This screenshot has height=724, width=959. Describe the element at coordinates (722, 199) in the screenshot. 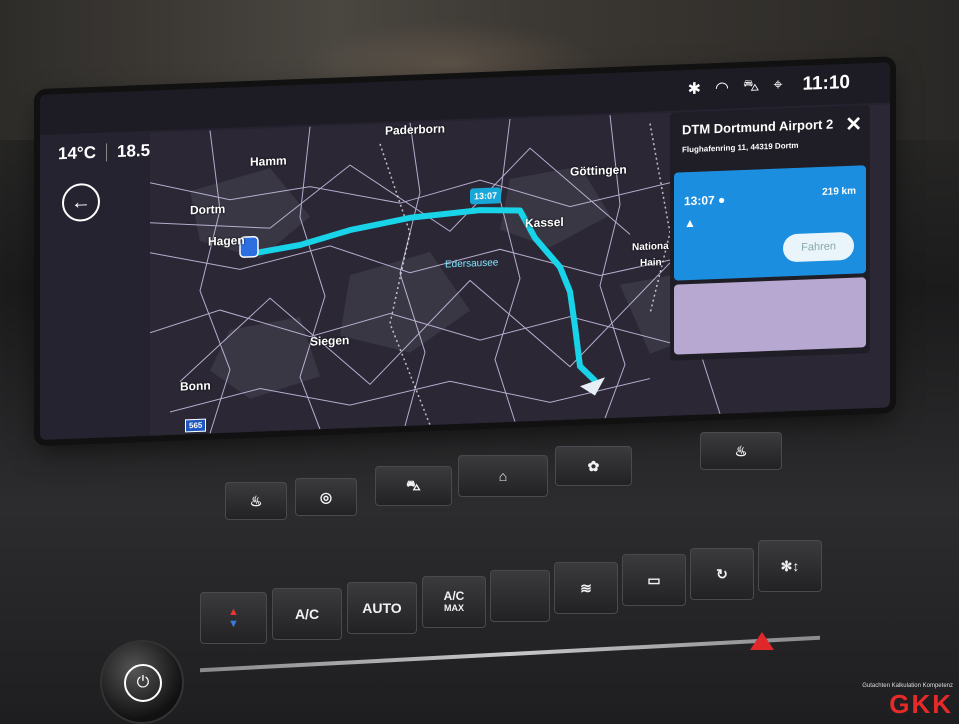

I see `charging-icon: ●` at that location.